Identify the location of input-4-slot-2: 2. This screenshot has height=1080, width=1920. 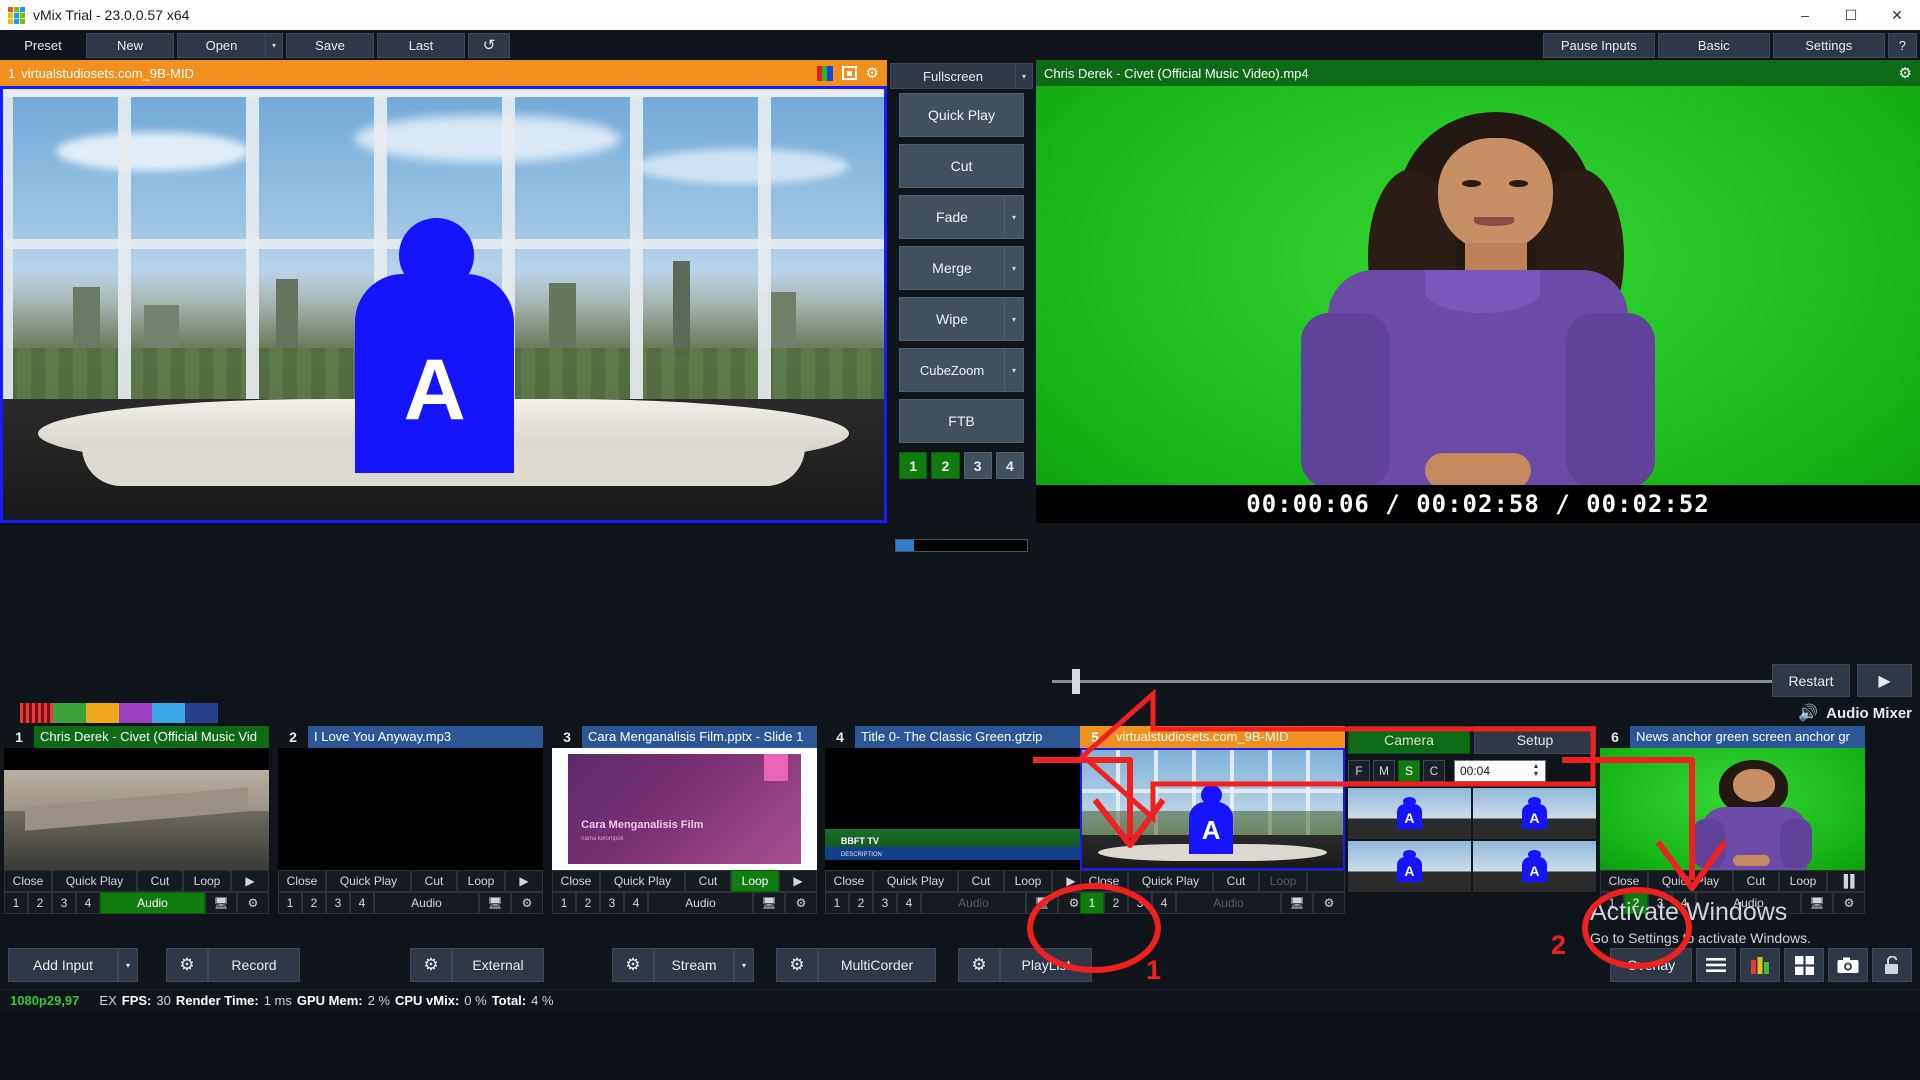
(861, 903).